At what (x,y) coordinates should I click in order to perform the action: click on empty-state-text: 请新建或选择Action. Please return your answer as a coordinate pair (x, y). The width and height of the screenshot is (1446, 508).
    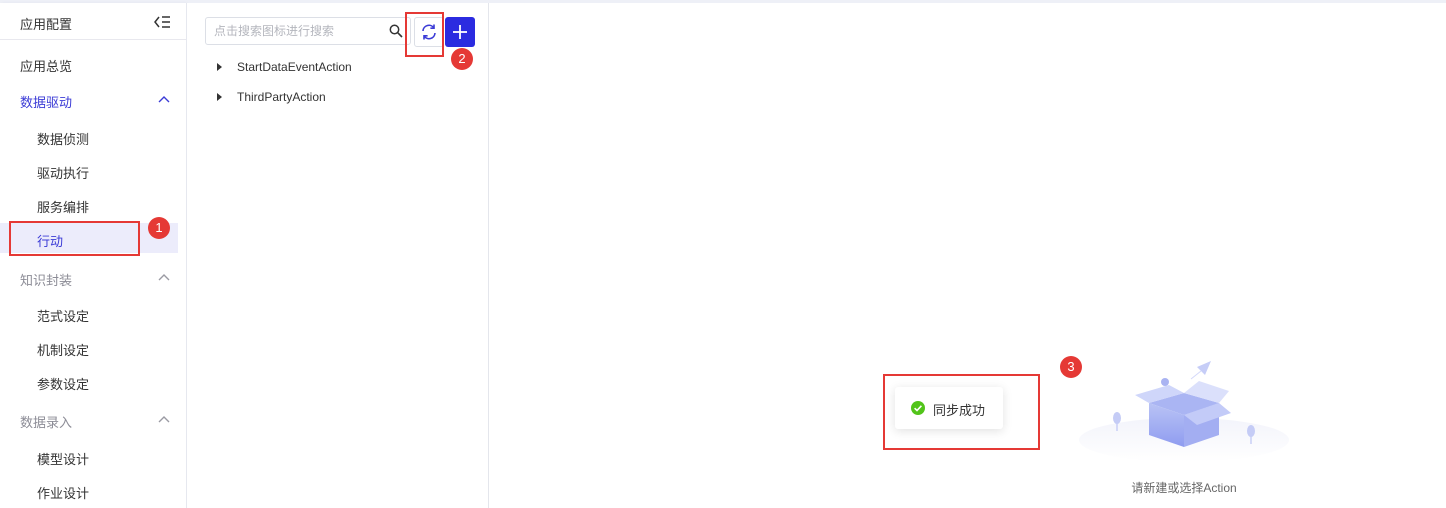
    Looking at the image, I should click on (1184, 488).